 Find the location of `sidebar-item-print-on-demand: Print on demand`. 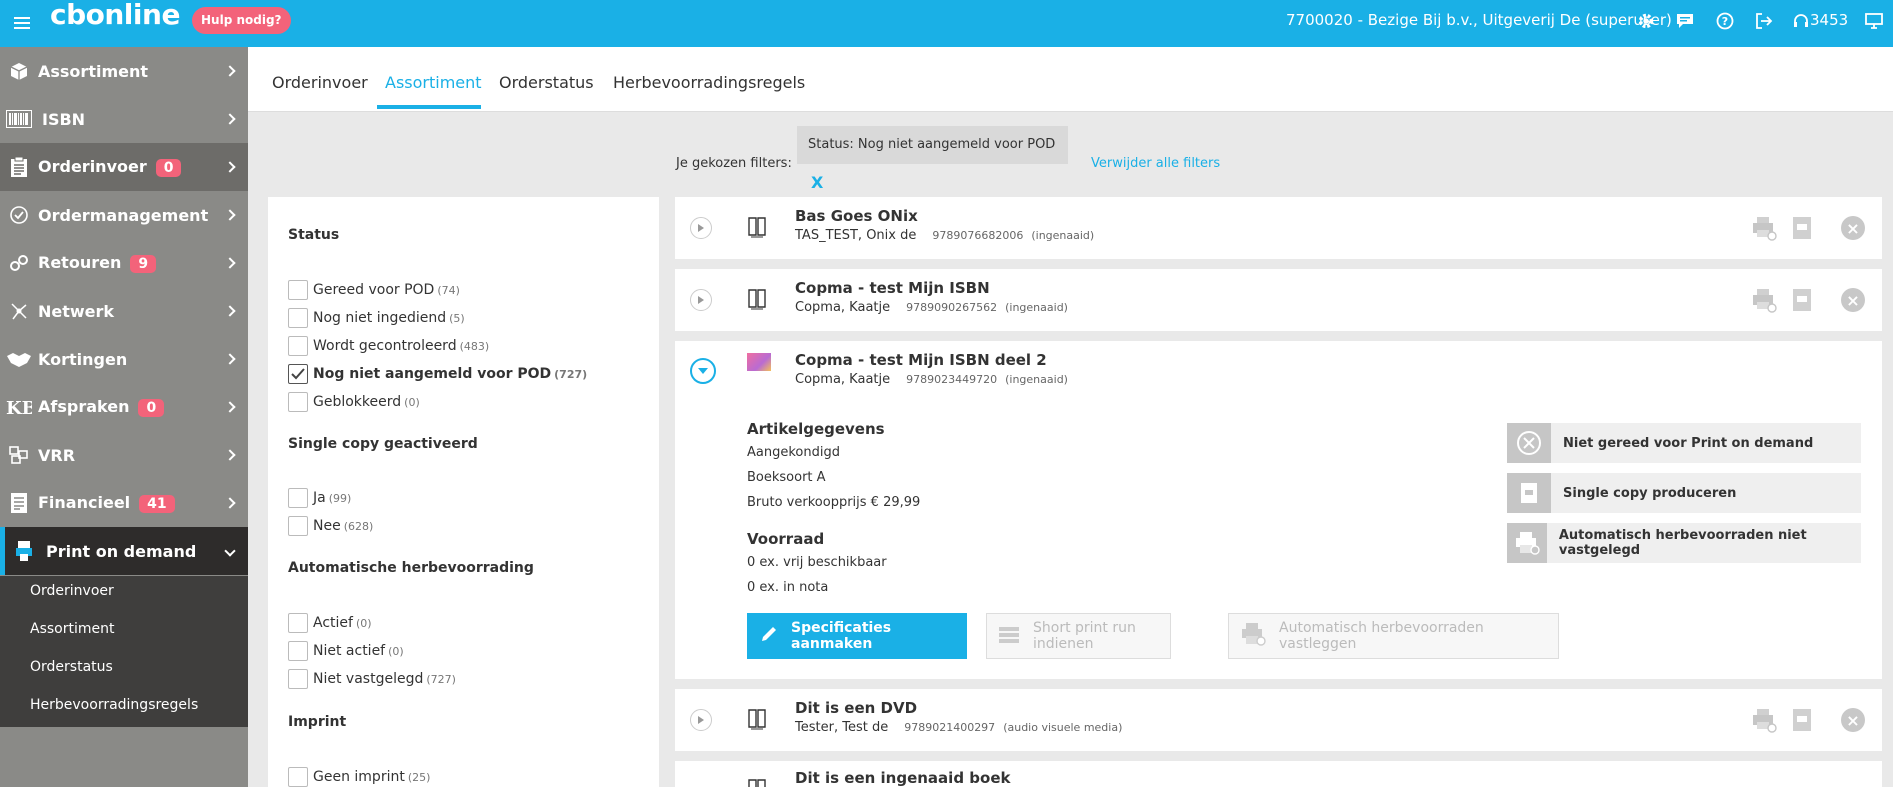

sidebar-item-print-on-demand: Print on demand is located at coordinates (124, 551).